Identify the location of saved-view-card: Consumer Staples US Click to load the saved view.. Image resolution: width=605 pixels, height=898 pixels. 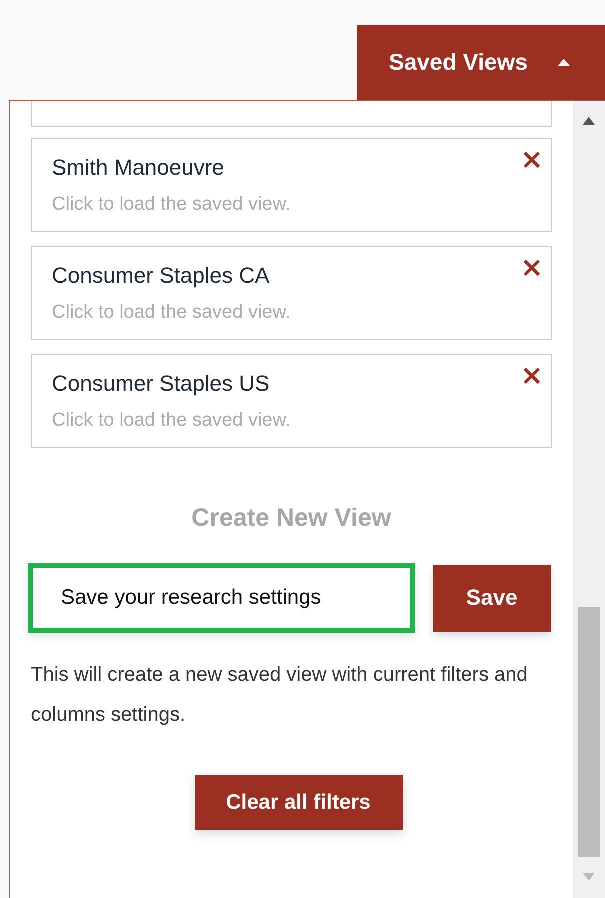
(291, 401).